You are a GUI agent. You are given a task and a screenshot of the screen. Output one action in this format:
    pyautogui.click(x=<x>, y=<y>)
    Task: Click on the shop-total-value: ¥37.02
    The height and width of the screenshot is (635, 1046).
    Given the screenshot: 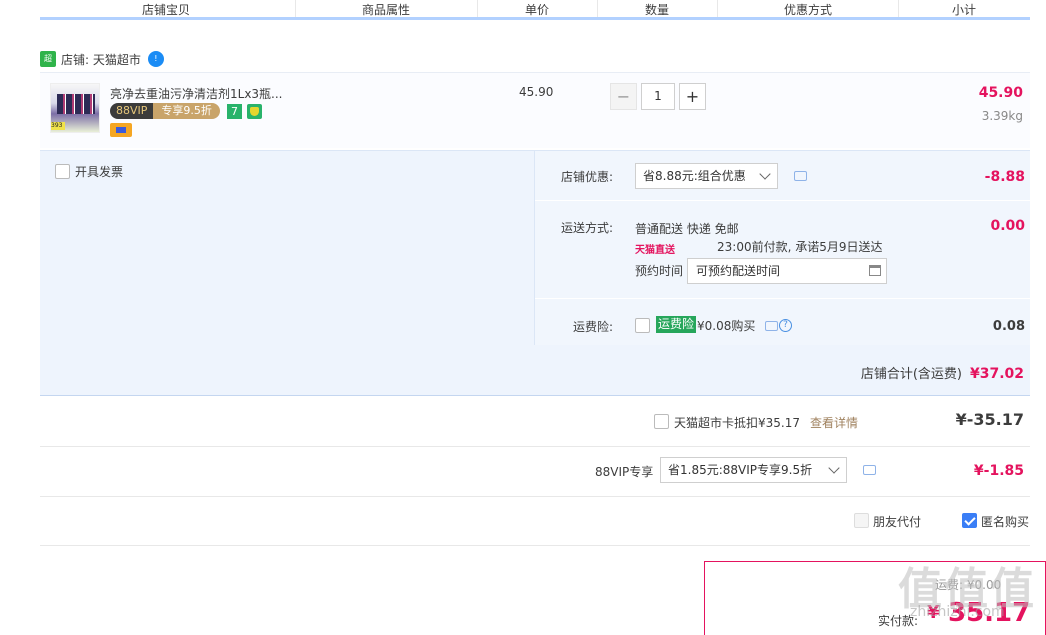 What is the action you would take?
    pyautogui.click(x=996, y=374)
    